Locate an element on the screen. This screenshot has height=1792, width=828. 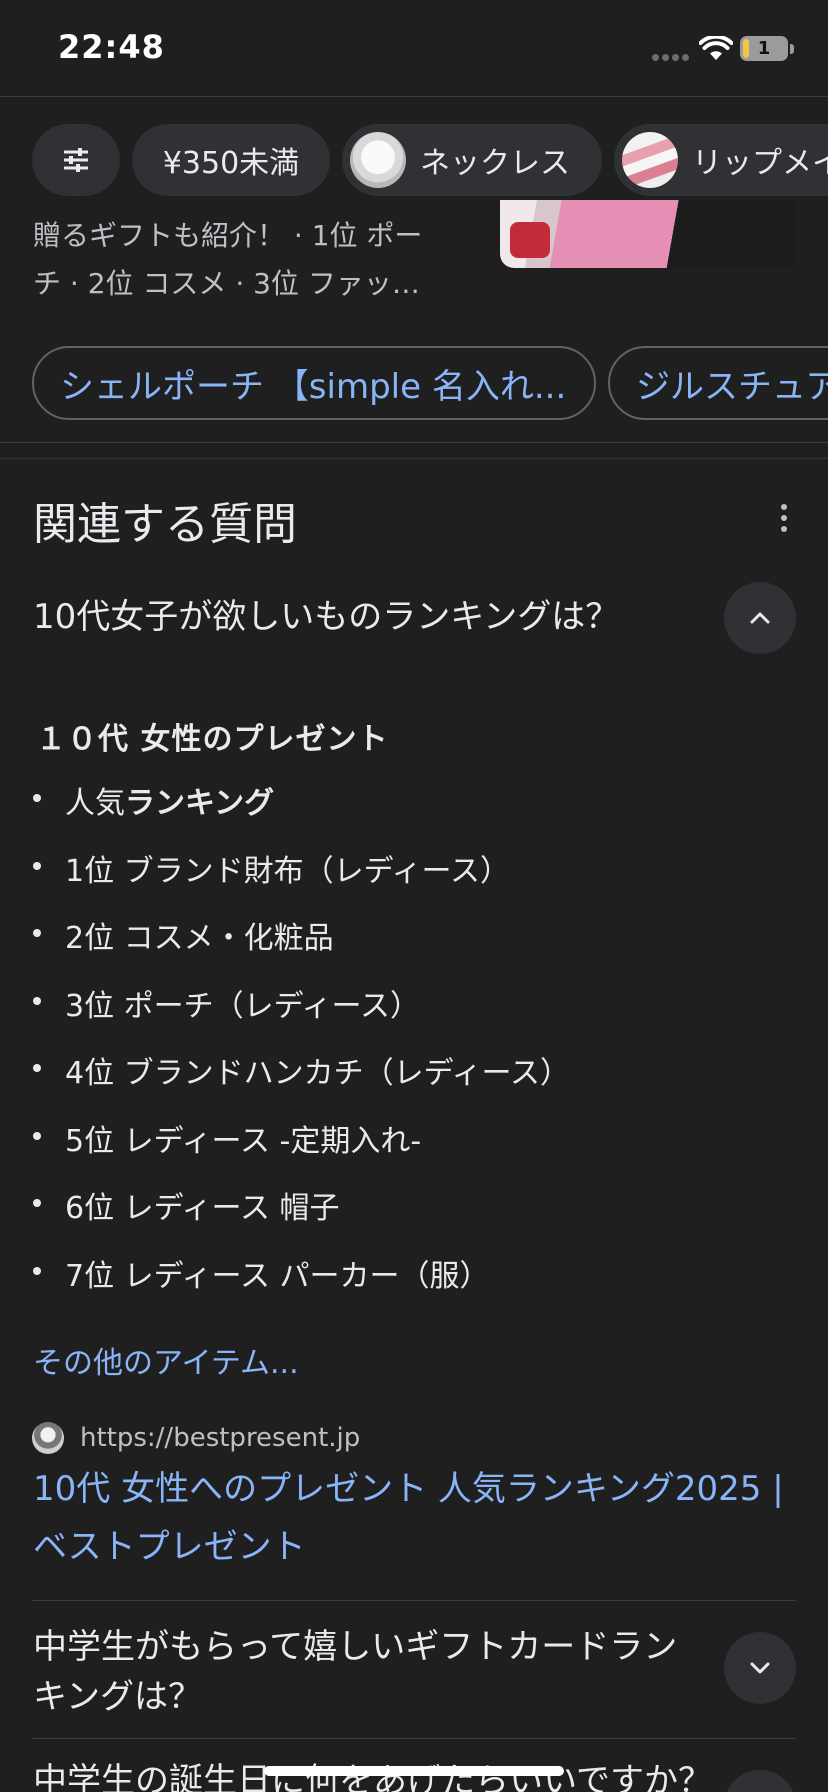
gift-image is located at coordinates (530, 240).